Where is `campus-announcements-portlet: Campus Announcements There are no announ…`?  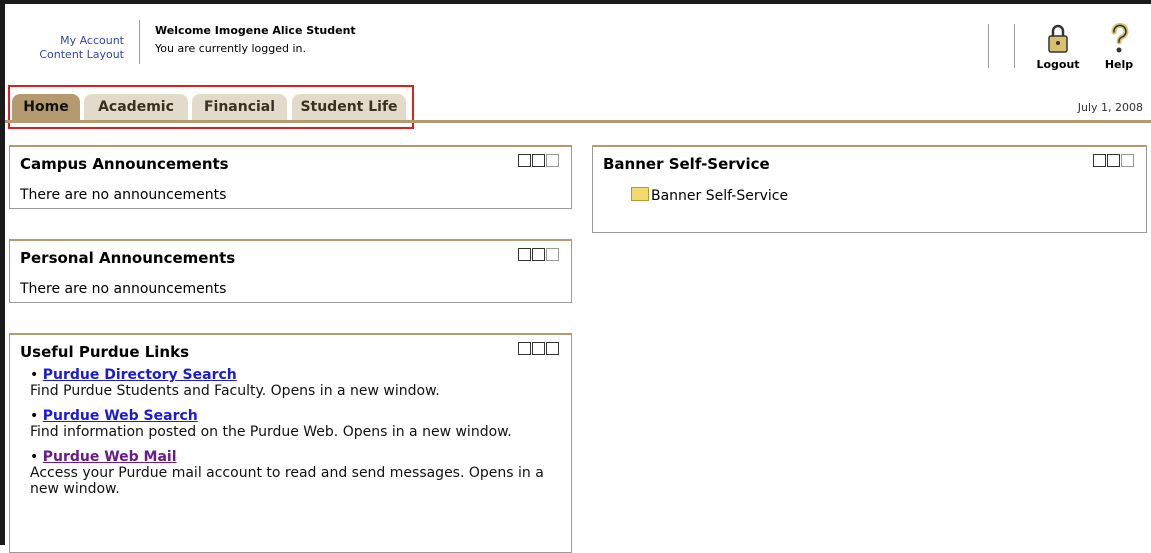 campus-announcements-portlet: Campus Announcements There are no announ… is located at coordinates (290, 177).